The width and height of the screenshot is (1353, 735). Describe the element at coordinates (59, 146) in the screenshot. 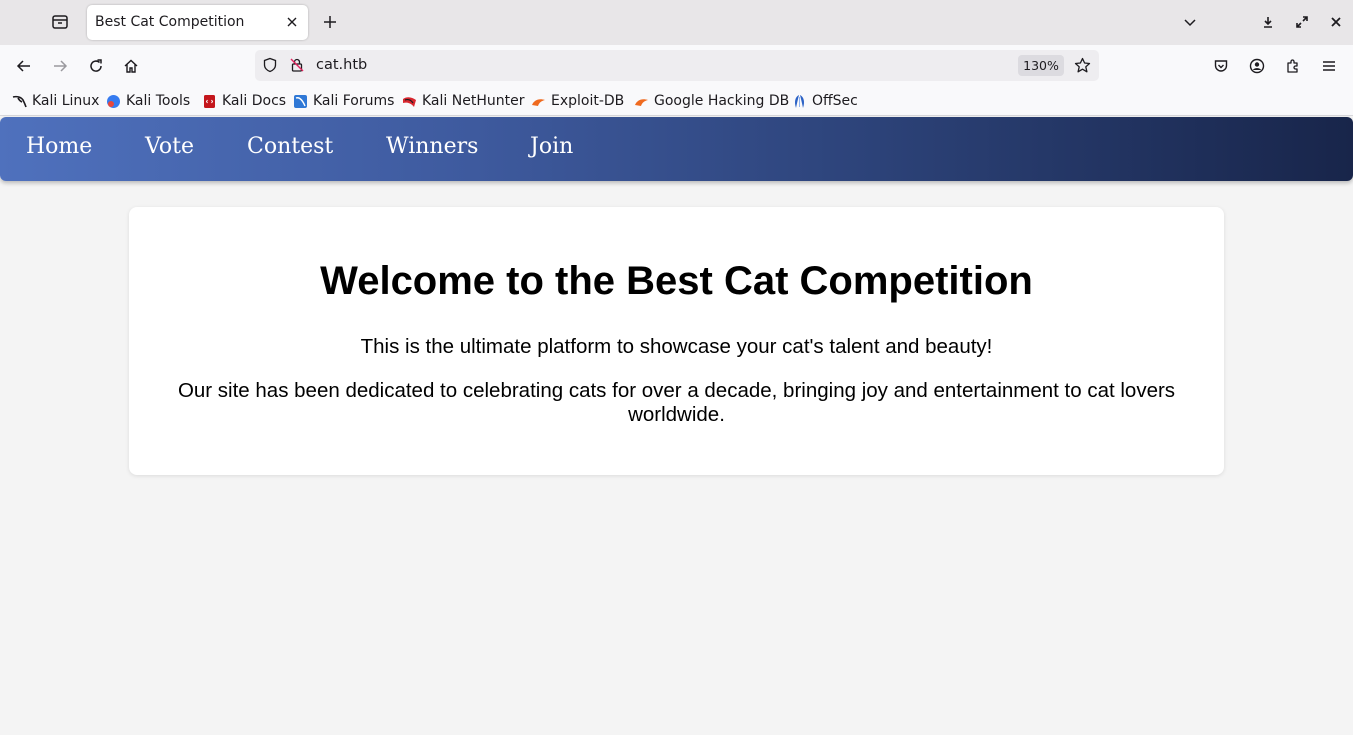

I see `nav-link-home: Home` at that location.